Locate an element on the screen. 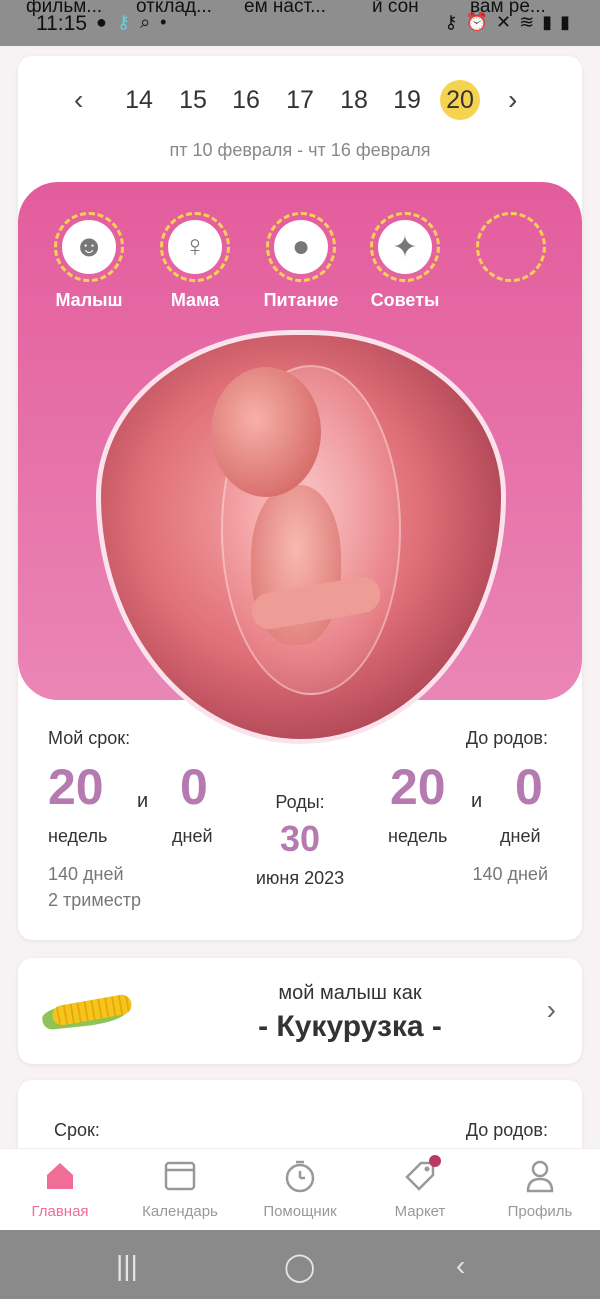 The height and width of the screenshot is (1299, 600). category-baby: ☻ Малыш is located at coordinates (89, 261).